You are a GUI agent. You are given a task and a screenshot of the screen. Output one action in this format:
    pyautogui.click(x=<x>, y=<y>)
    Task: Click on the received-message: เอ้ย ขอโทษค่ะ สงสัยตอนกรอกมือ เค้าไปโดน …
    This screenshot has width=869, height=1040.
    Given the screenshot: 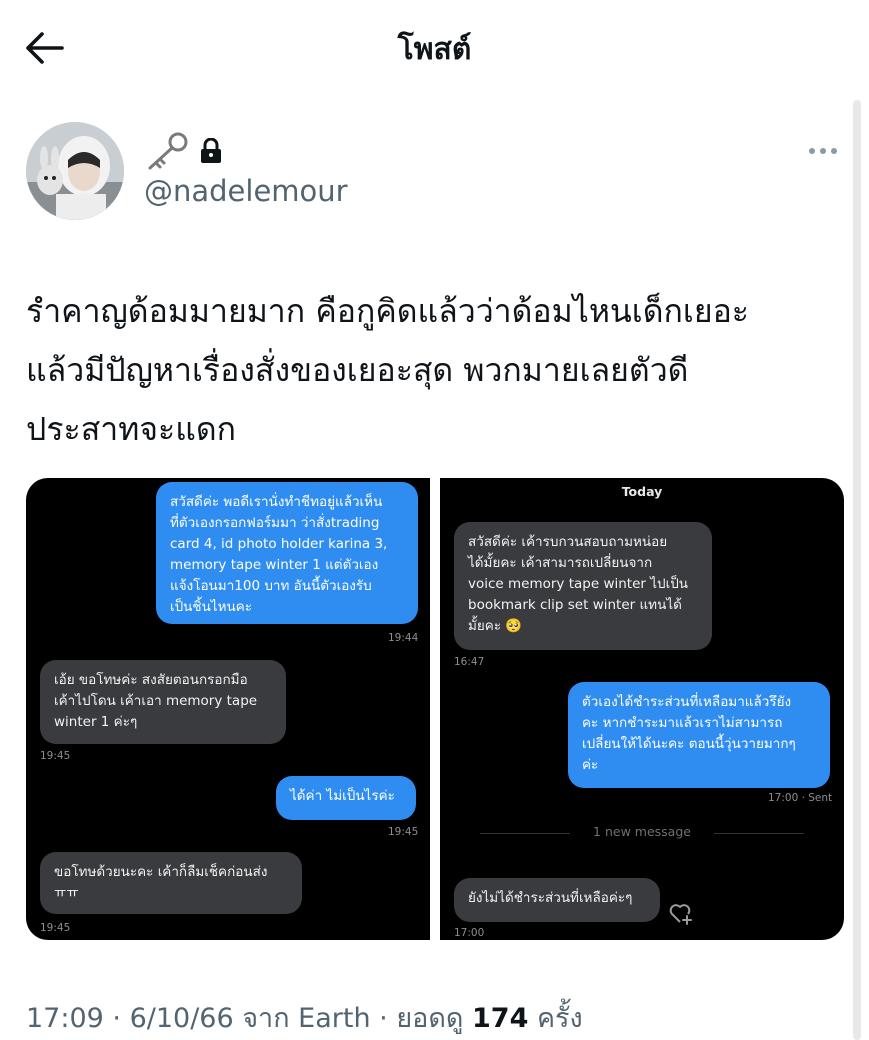 What is the action you would take?
    pyautogui.click(x=163, y=702)
    